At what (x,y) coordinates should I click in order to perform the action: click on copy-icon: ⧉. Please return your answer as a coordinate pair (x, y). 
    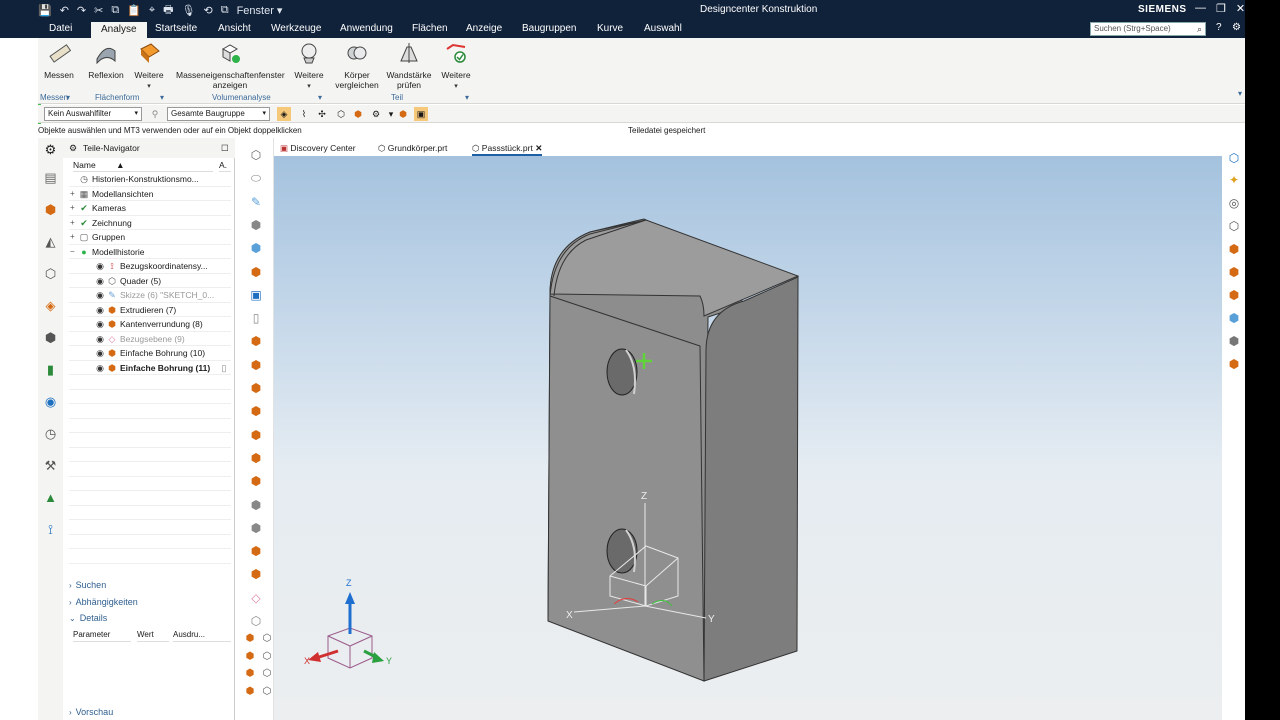
    Looking at the image, I should click on (115, 10).